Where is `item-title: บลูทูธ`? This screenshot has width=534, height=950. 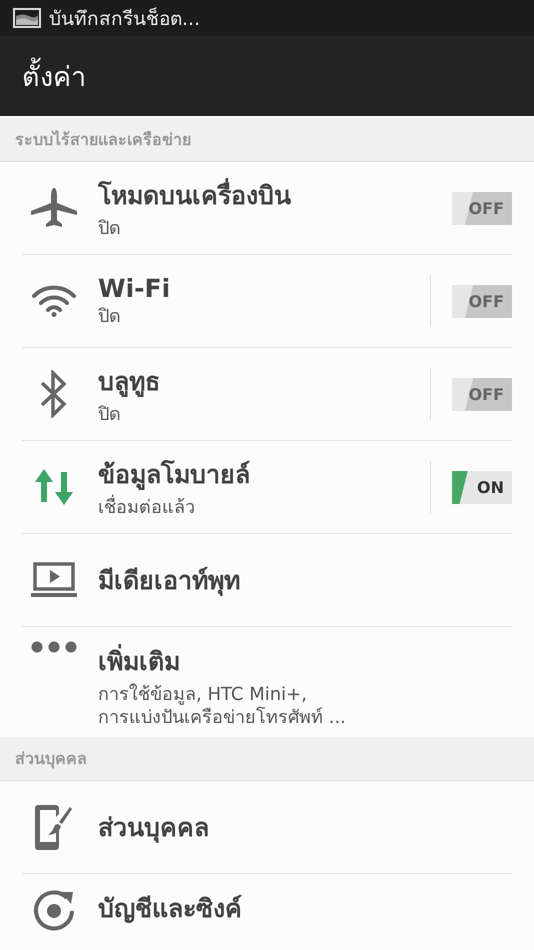 item-title: บลูทูธ is located at coordinates (129, 382).